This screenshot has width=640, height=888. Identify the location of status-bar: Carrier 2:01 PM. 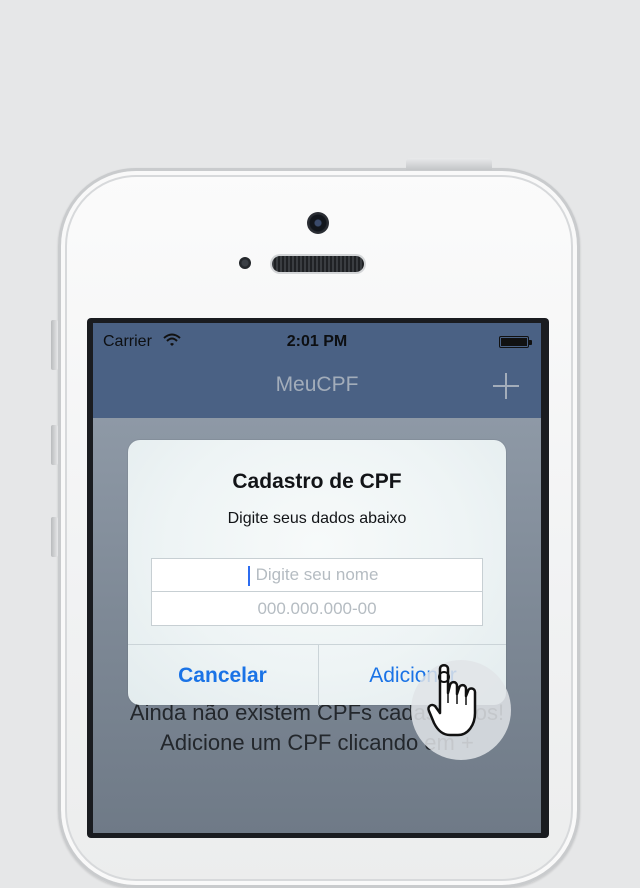
(317, 342).